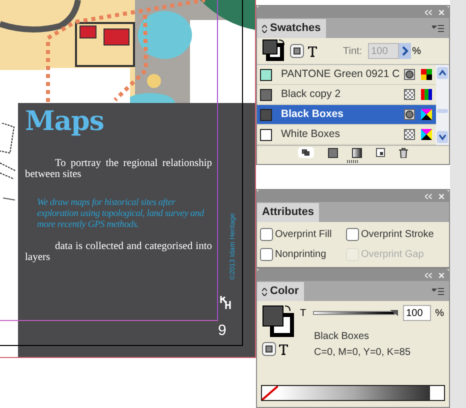 The height and width of the screenshot is (408, 466). I want to click on trash-icon, so click(403, 153).